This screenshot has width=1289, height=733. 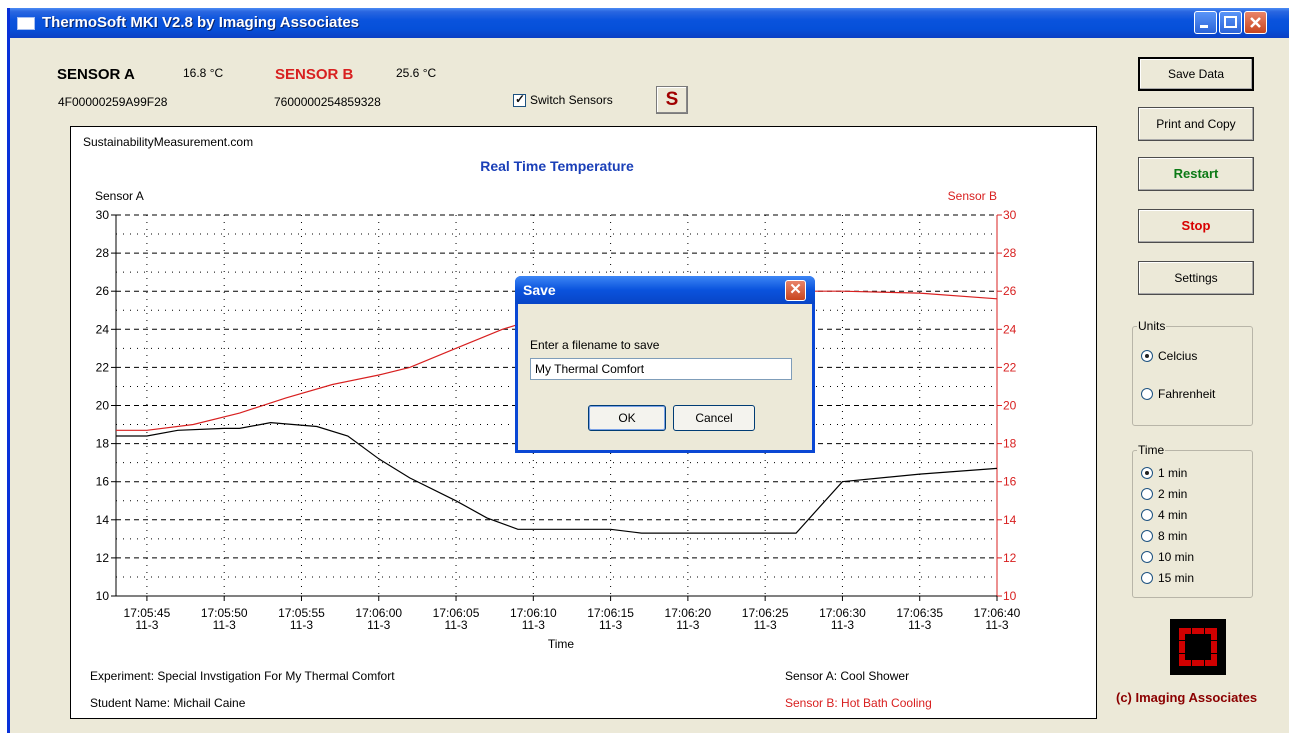 I want to click on left-tick-label: 22, so click(x=103, y=367).